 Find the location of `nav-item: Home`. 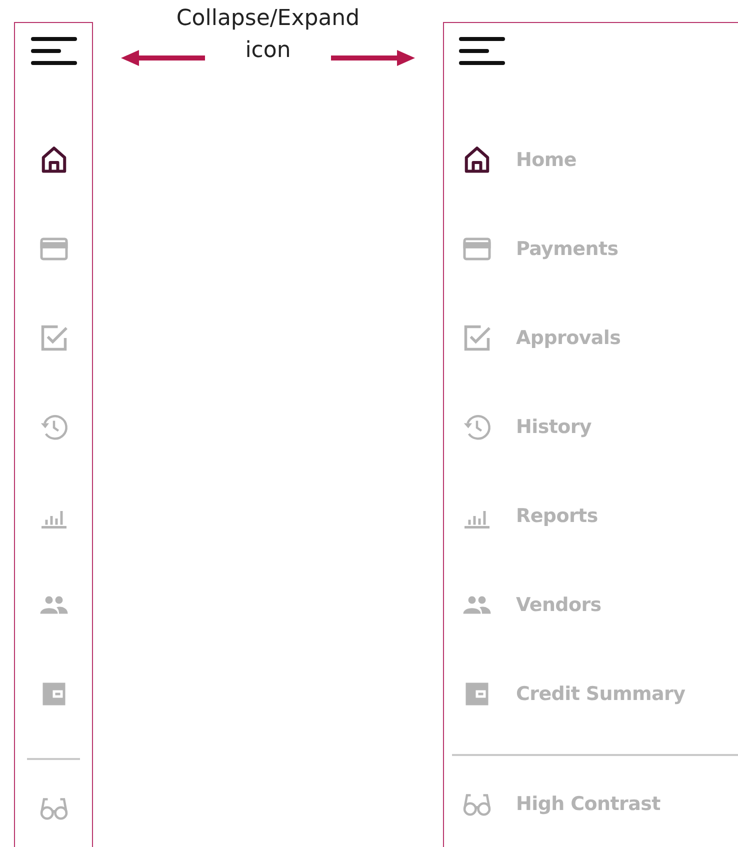

nav-item: Home is located at coordinates (598, 160).